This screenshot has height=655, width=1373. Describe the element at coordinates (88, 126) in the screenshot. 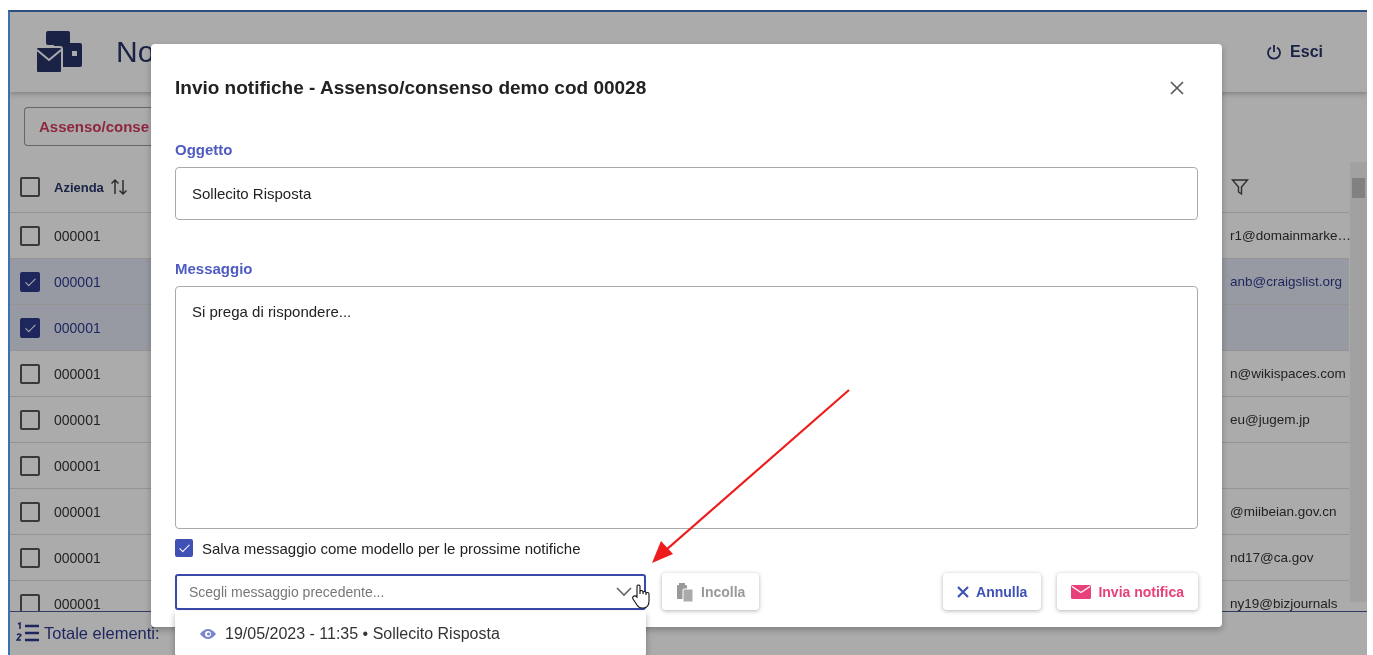

I see `tab: Assenso/conse` at that location.